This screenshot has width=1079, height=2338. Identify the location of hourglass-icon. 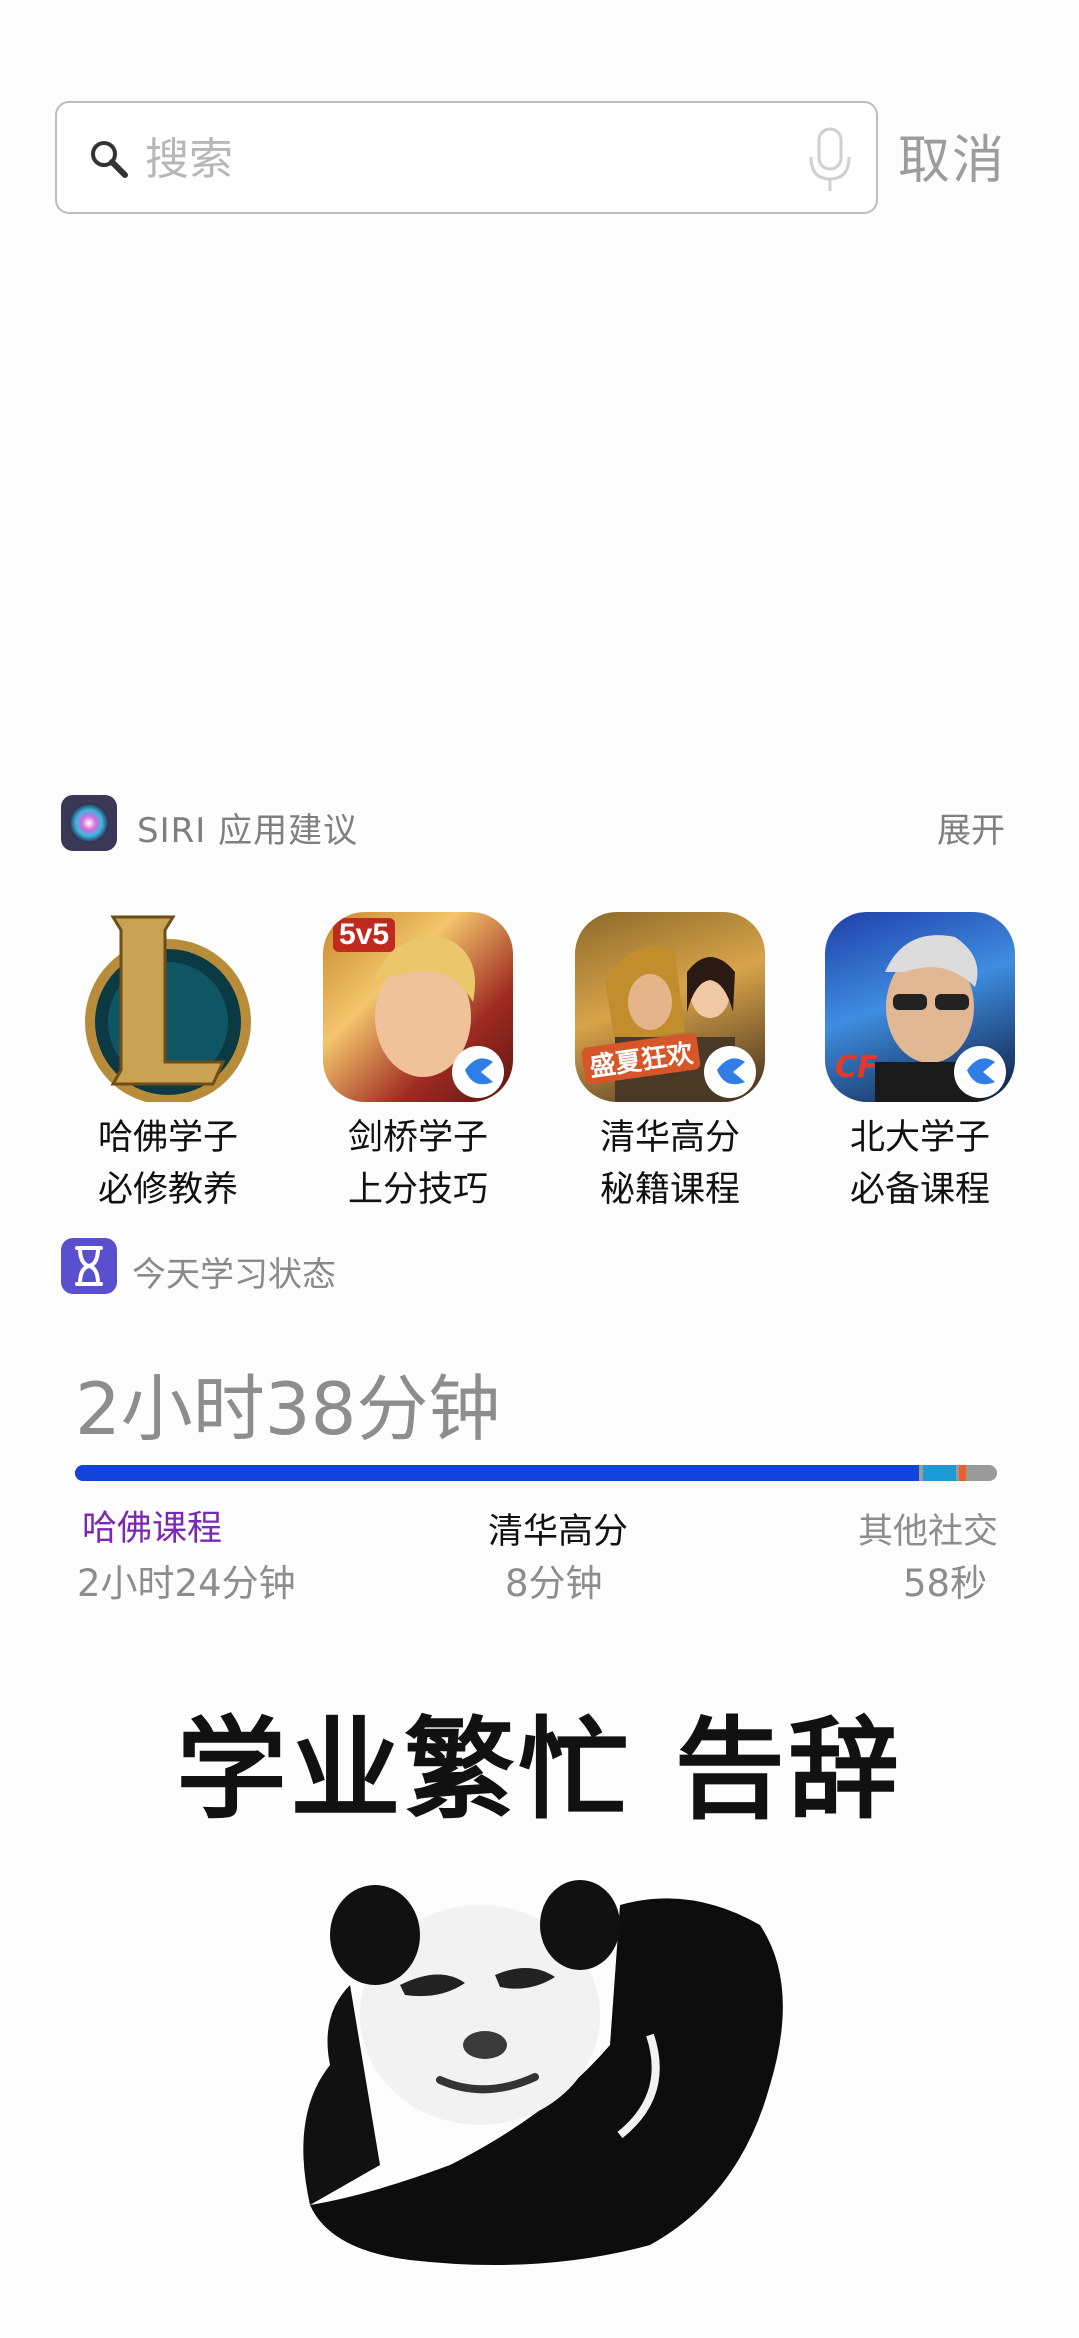
(89, 1266).